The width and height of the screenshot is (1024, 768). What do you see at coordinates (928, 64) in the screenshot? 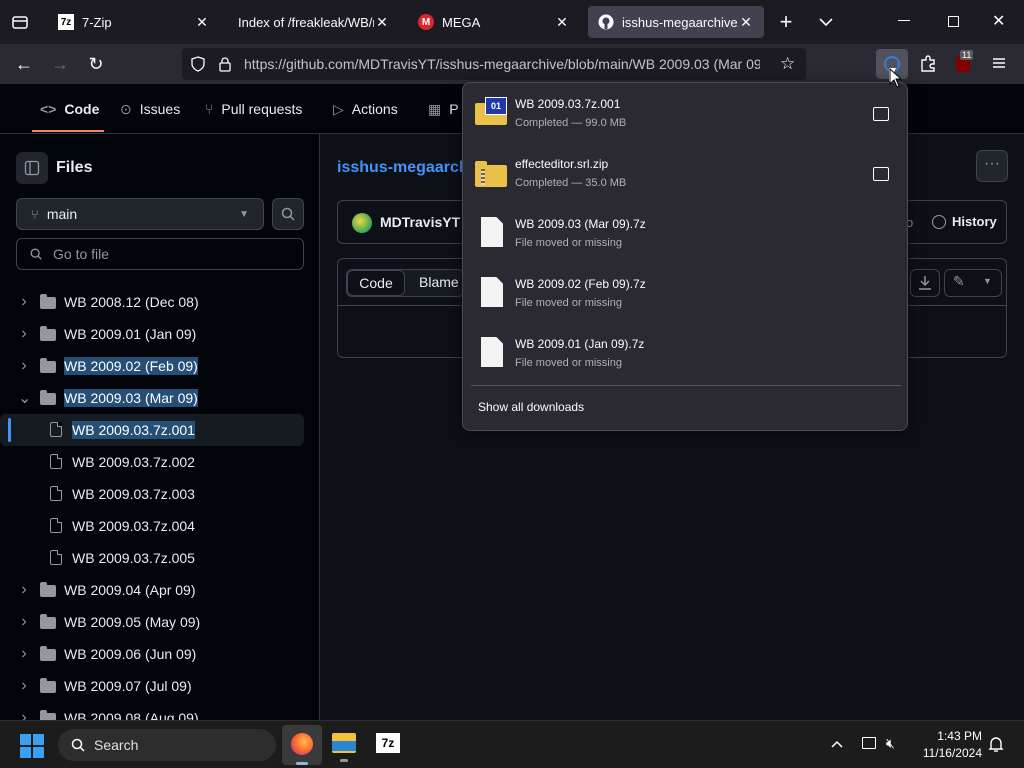
I see `extensions-puzzle-icon` at bounding box center [928, 64].